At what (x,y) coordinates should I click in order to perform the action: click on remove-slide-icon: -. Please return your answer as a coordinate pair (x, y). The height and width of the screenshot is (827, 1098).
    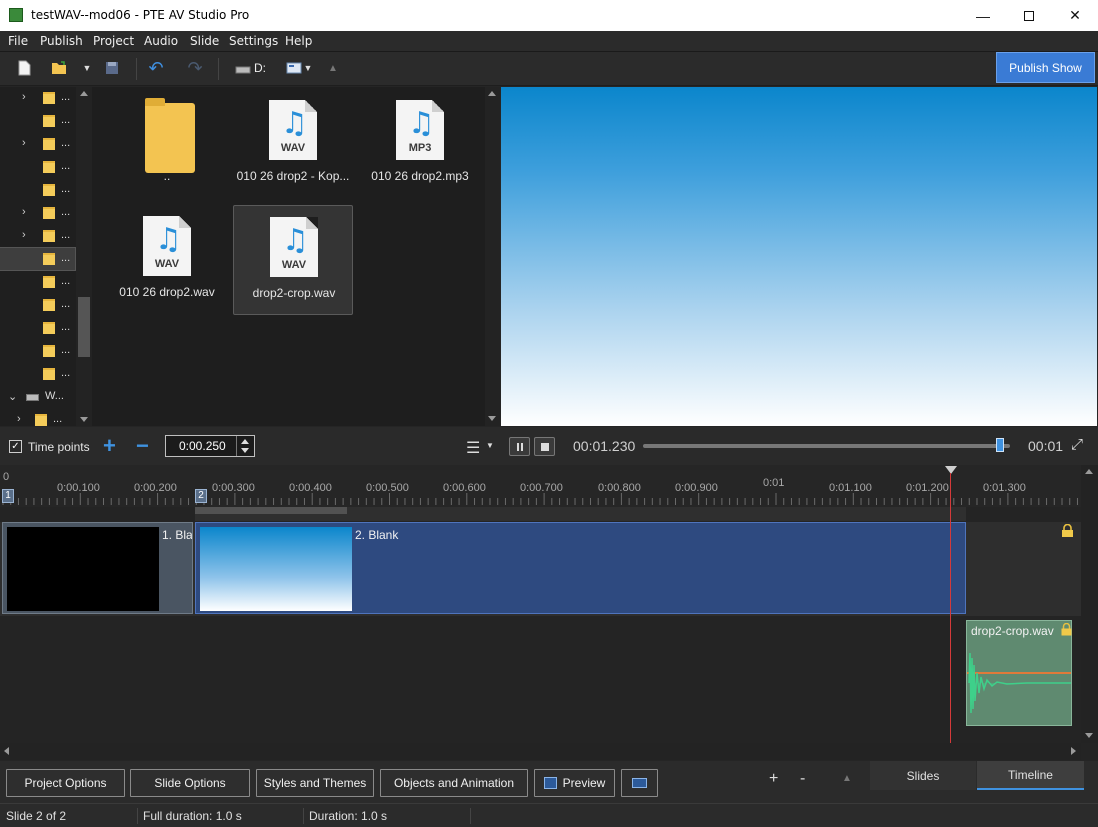
    Looking at the image, I should click on (802, 779).